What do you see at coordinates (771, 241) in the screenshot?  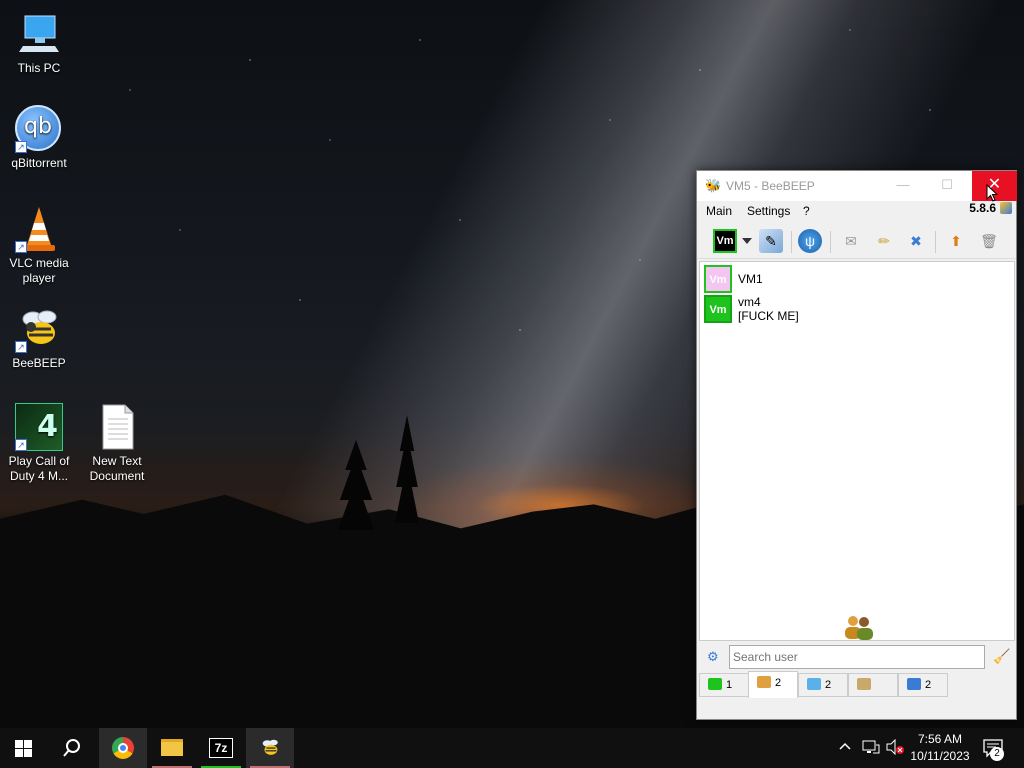 I see `edit-profile-icon: ✎` at bounding box center [771, 241].